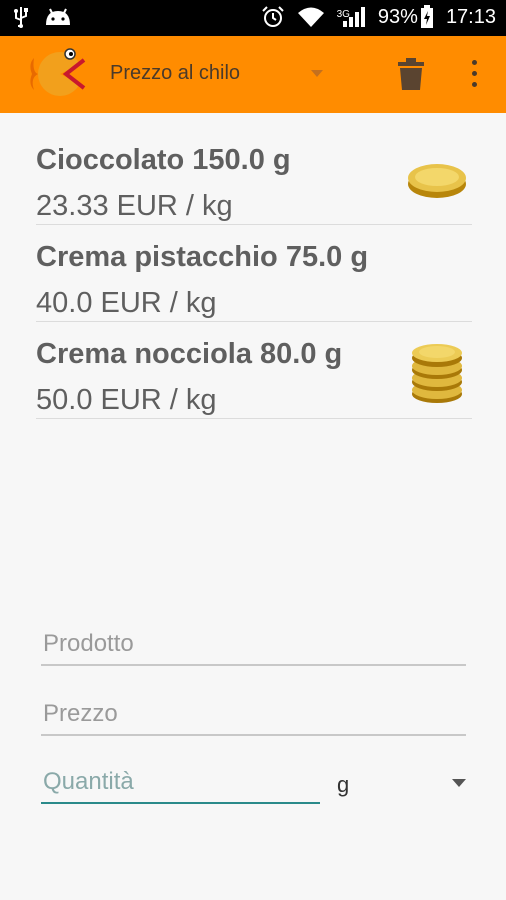 The width and height of the screenshot is (506, 900). What do you see at coordinates (272, 16) in the screenshot?
I see `alarm-icon` at bounding box center [272, 16].